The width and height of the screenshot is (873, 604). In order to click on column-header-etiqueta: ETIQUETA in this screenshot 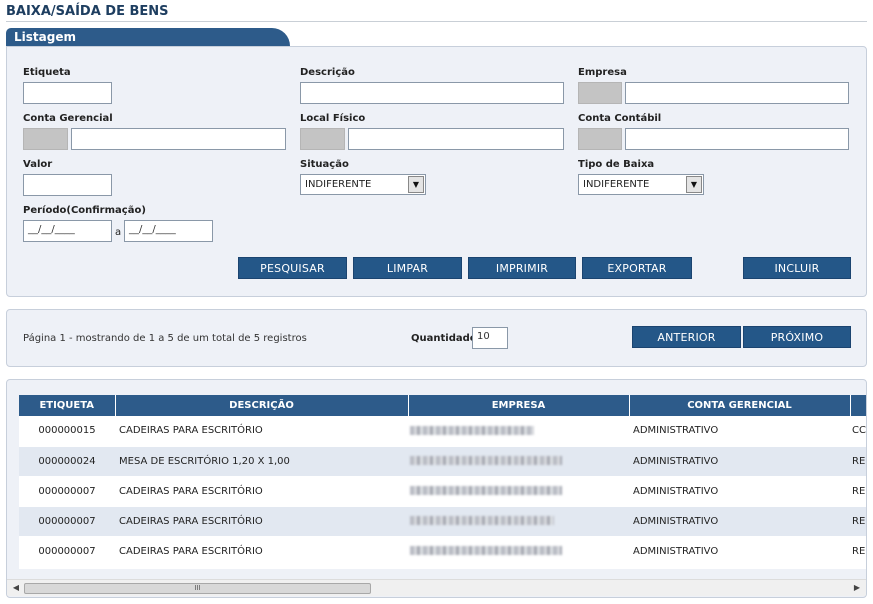, I will do `click(67, 405)`.